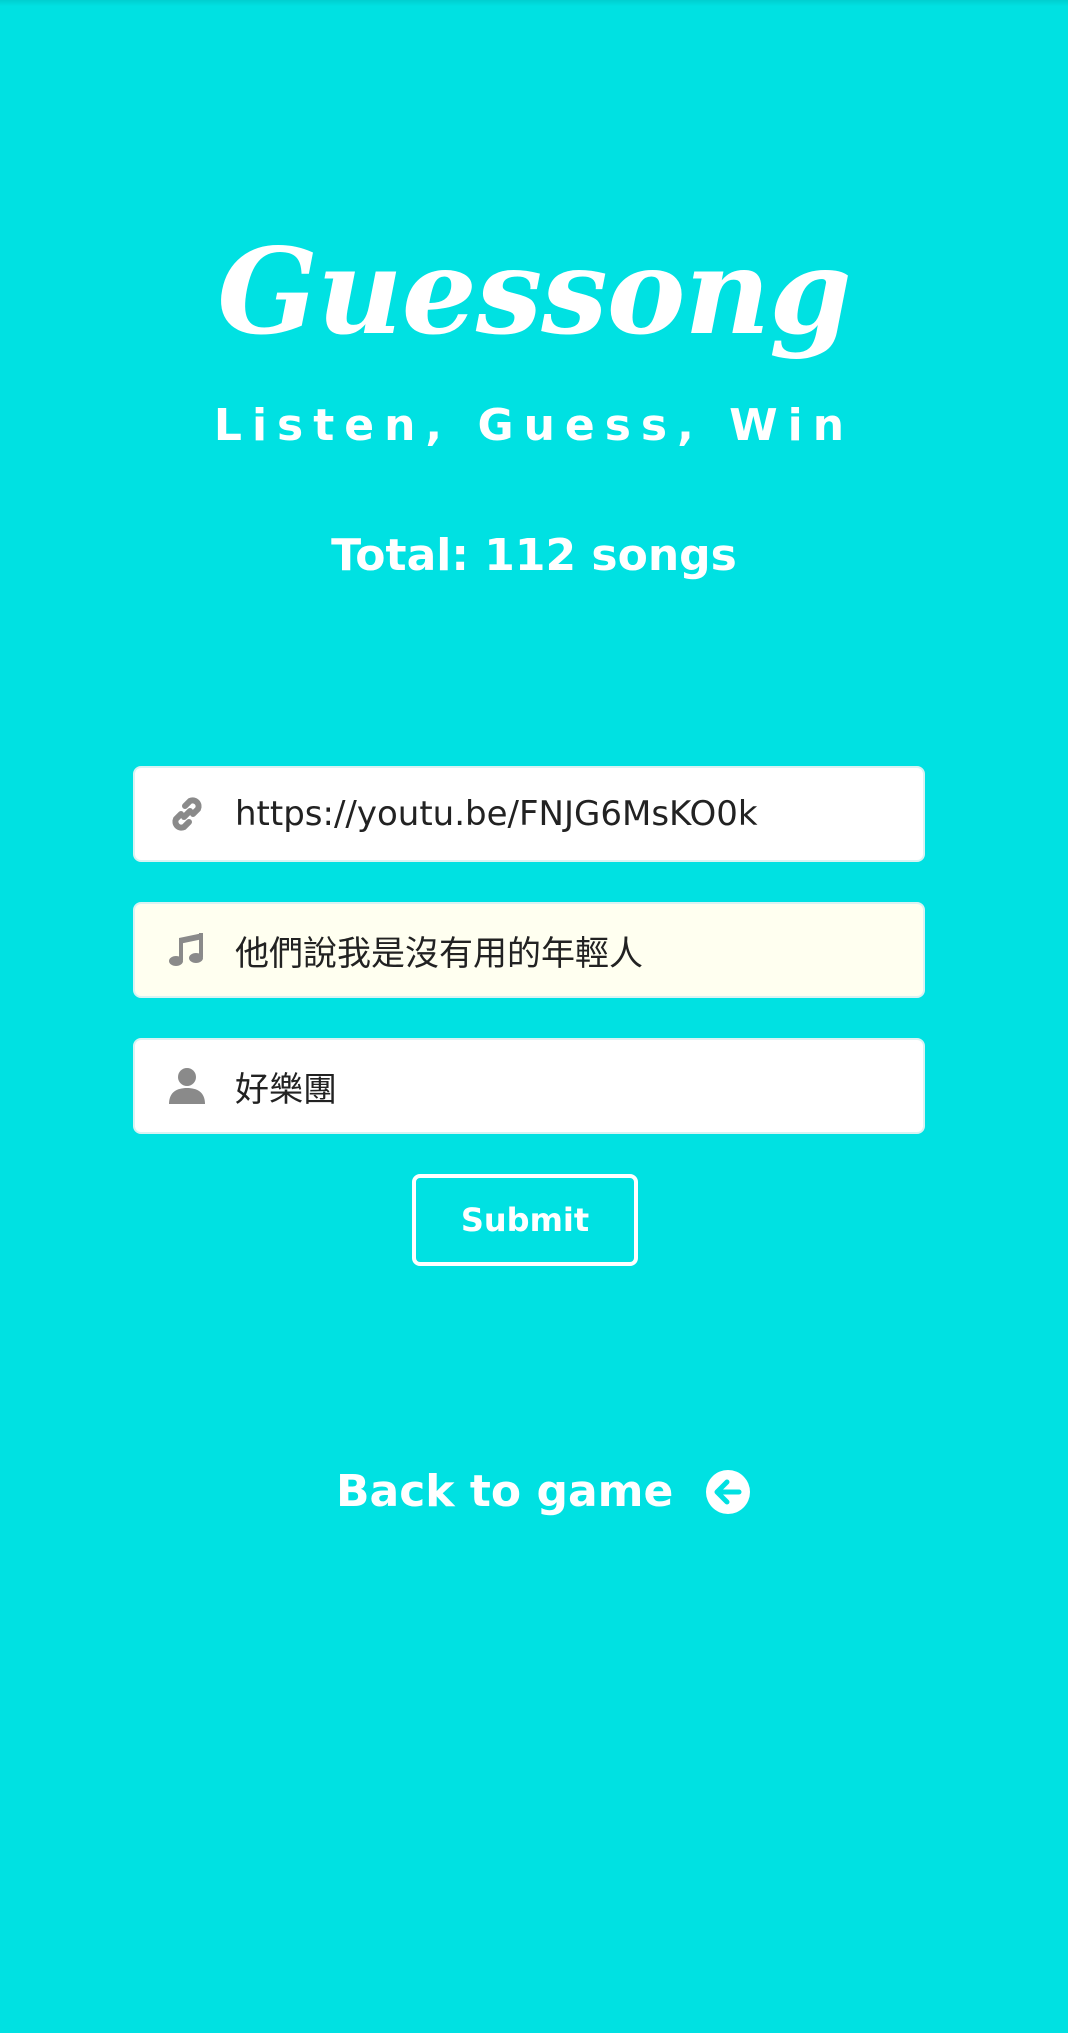 The height and width of the screenshot is (2033, 1068). I want to click on user-icon, so click(187, 1086).